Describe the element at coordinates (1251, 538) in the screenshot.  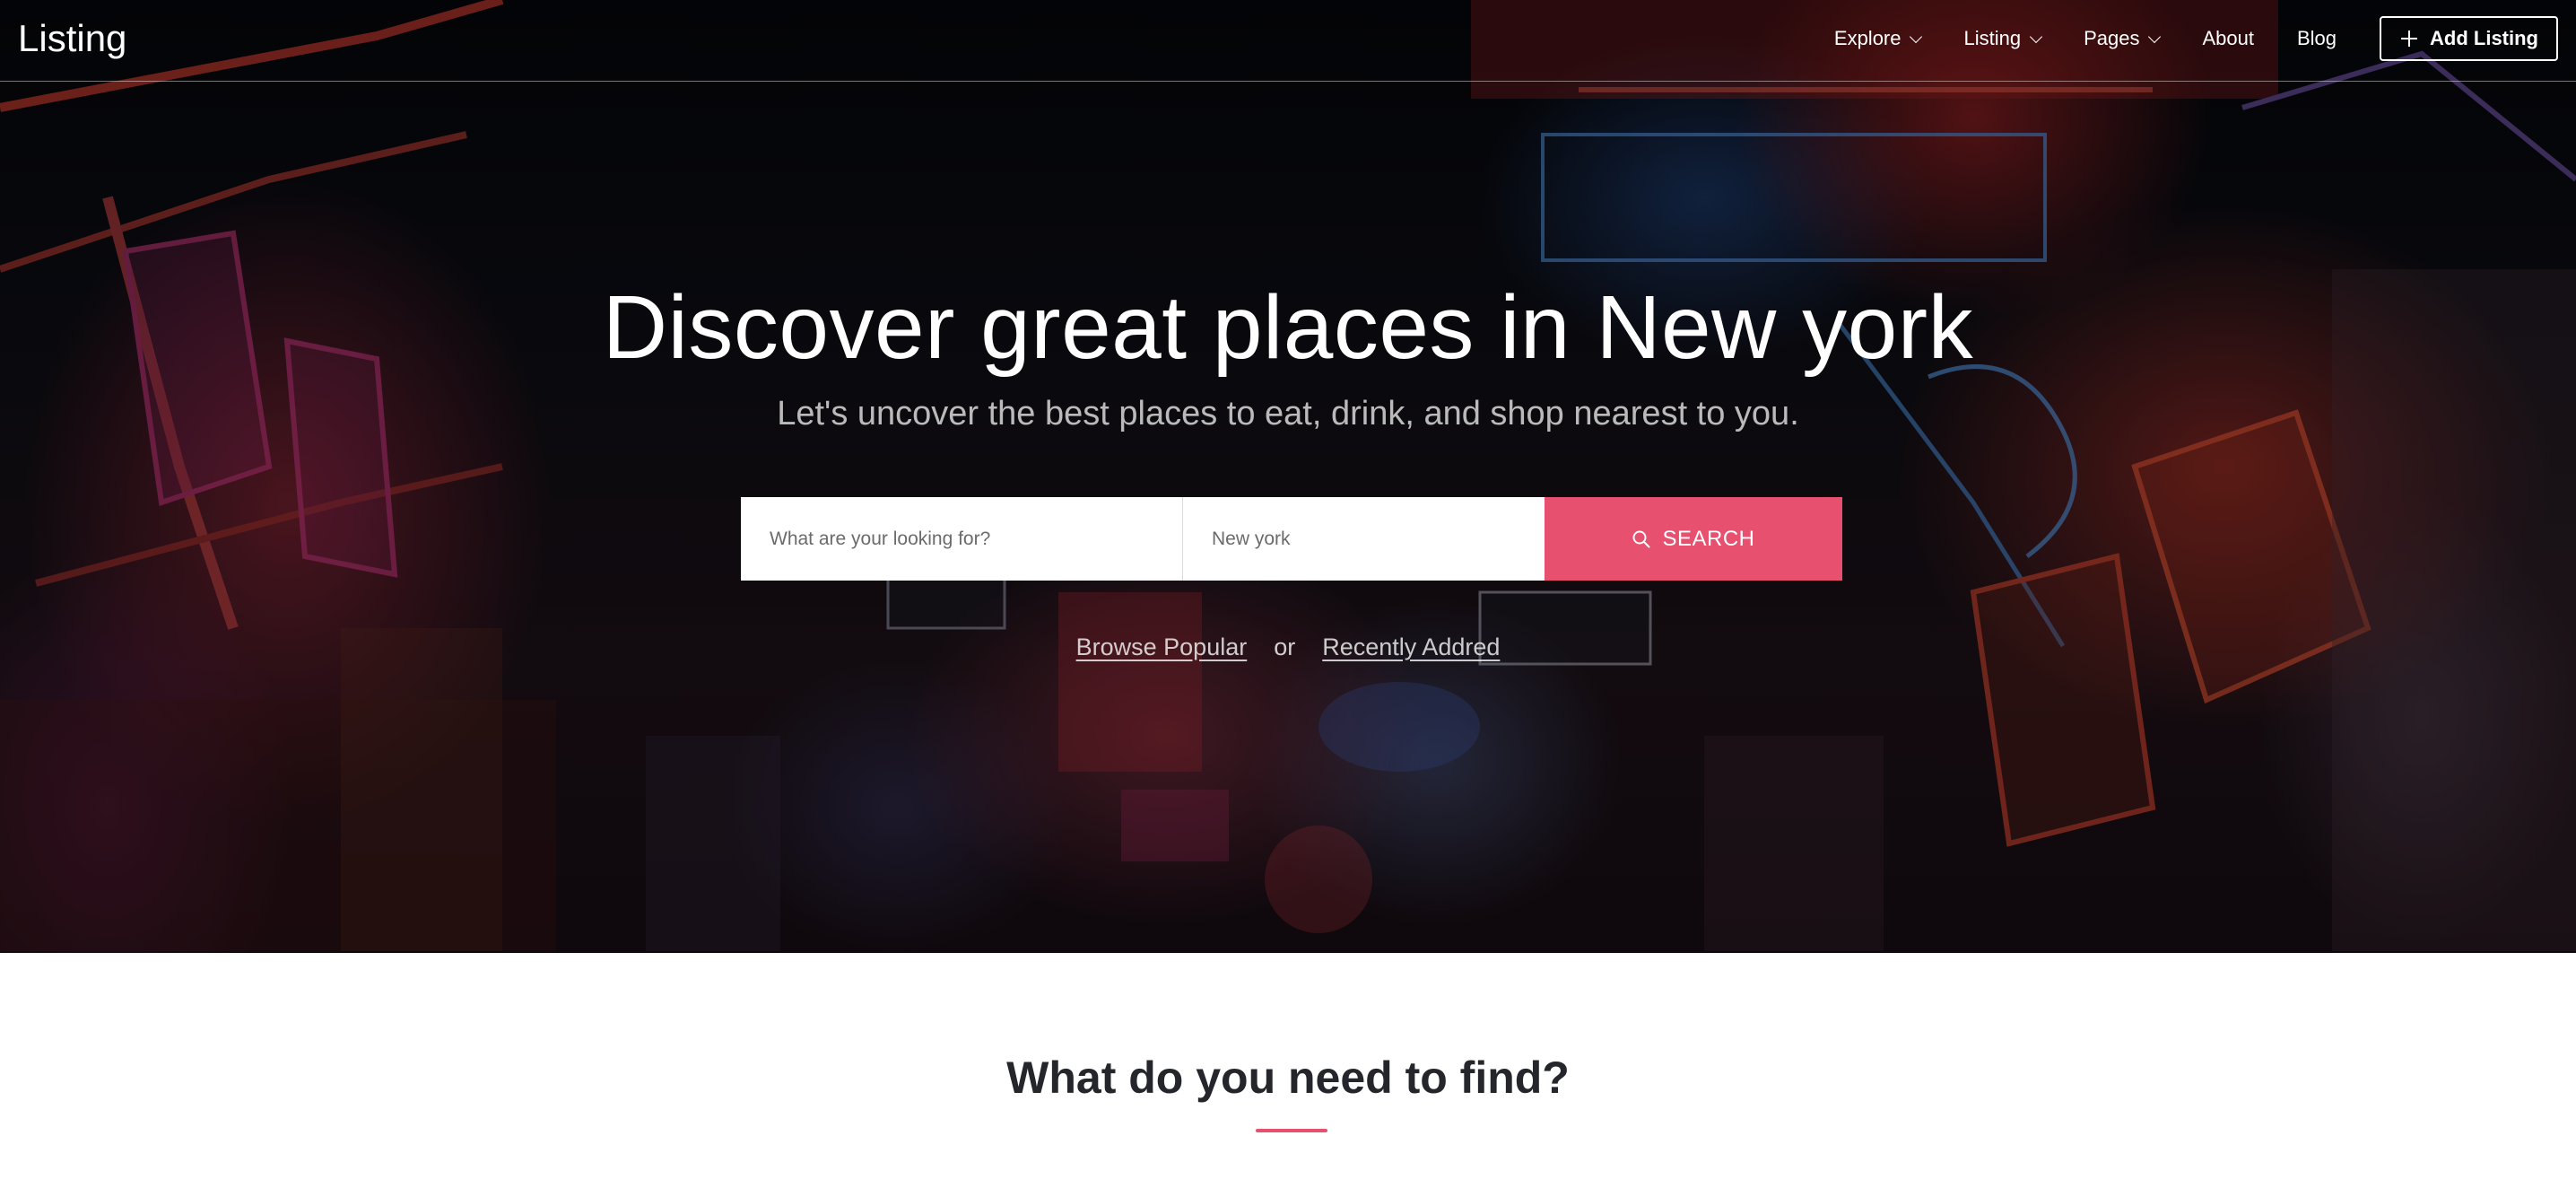
I see `search-location-value: New york` at that location.